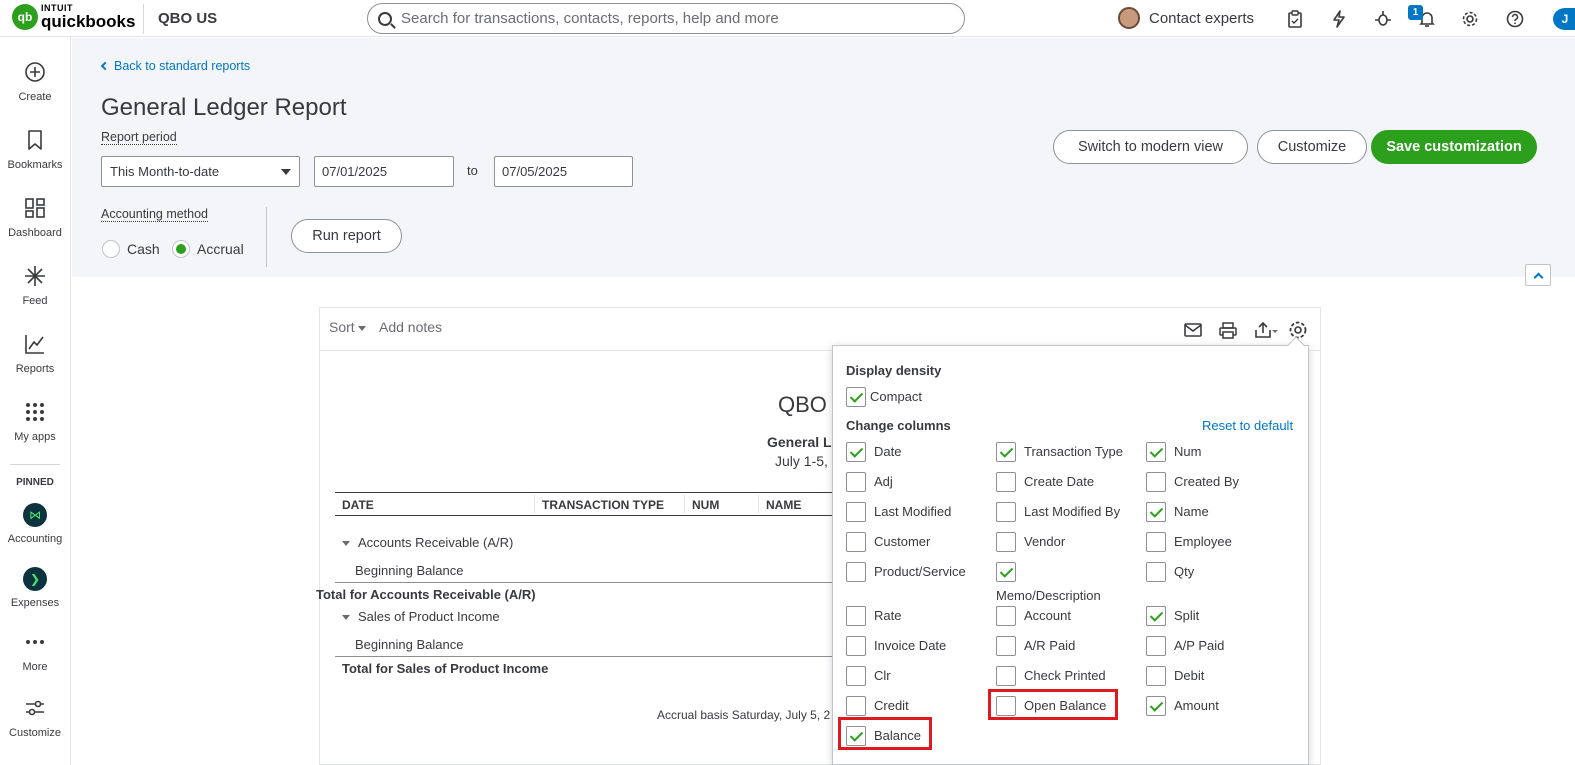 This screenshot has height=765, width=1575. What do you see at coordinates (896, 646) in the screenshot?
I see `checkbox-invoice-date: Invoice Date` at bounding box center [896, 646].